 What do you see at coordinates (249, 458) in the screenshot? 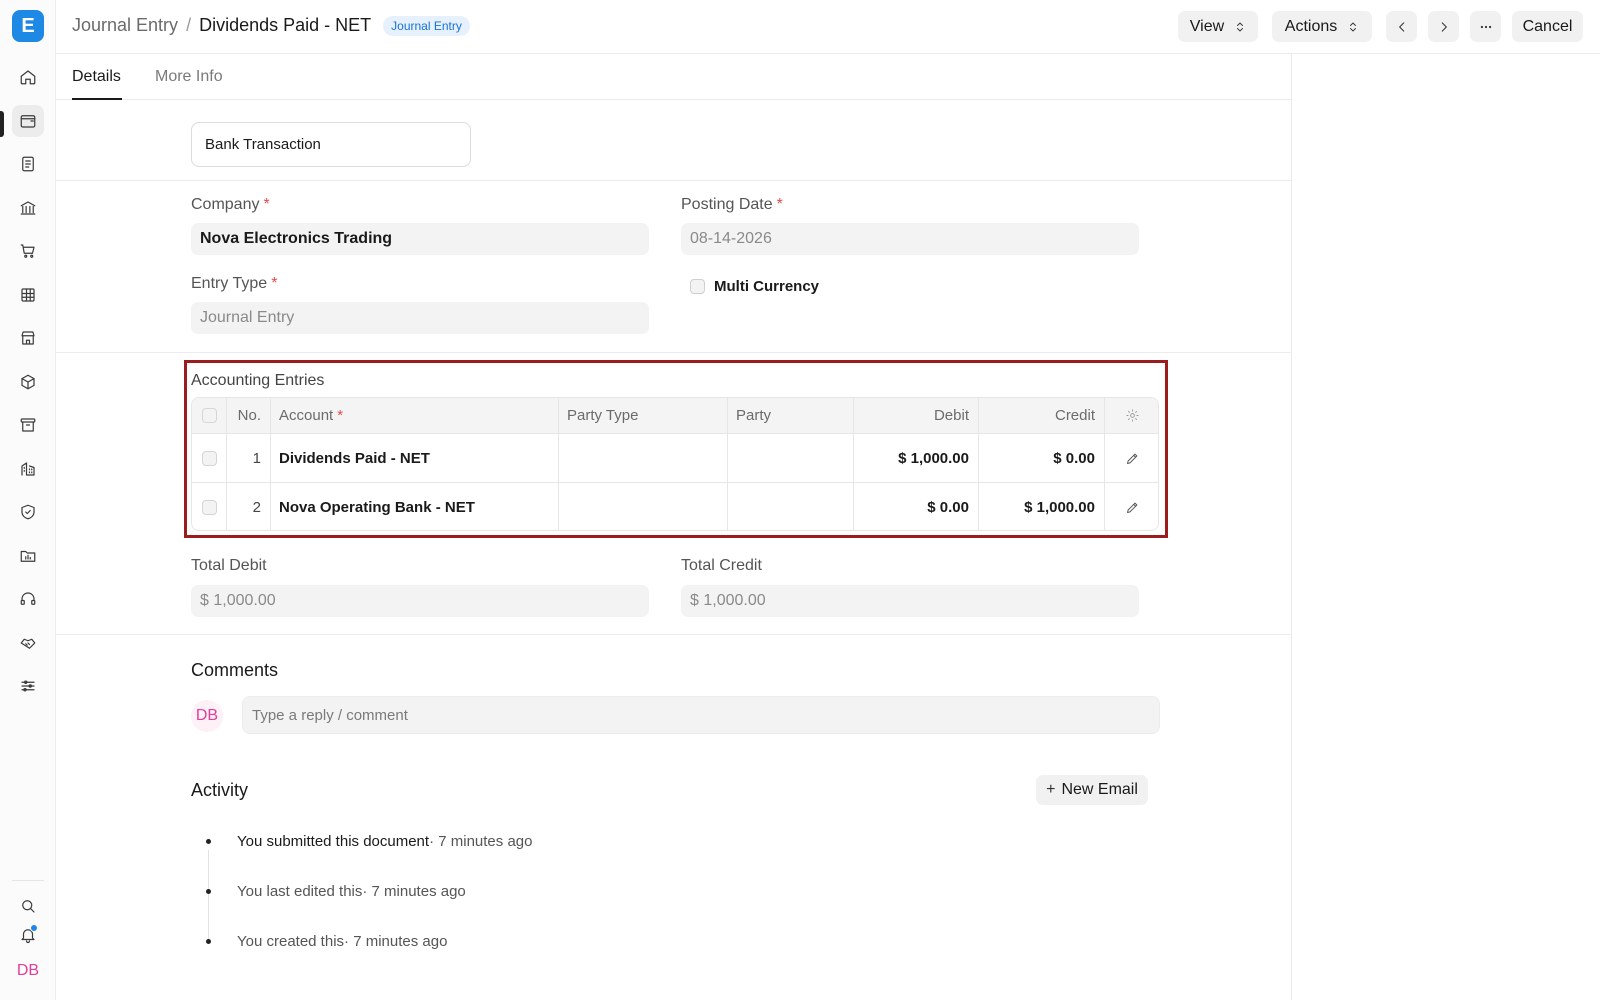
I see `row-number: 1` at bounding box center [249, 458].